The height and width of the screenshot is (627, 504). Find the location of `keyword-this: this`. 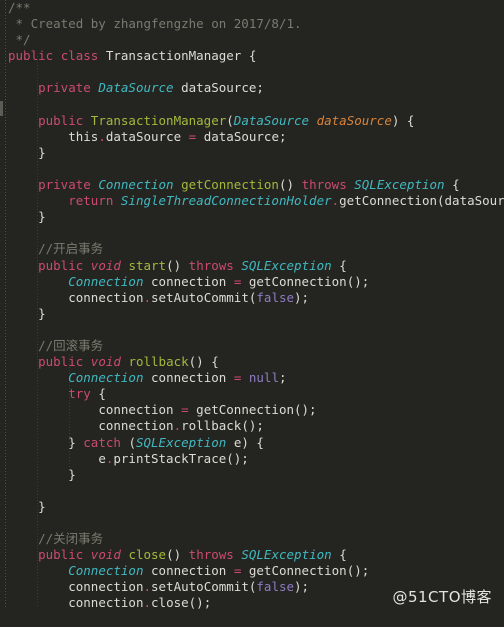

keyword-this: this is located at coordinates (83, 136).